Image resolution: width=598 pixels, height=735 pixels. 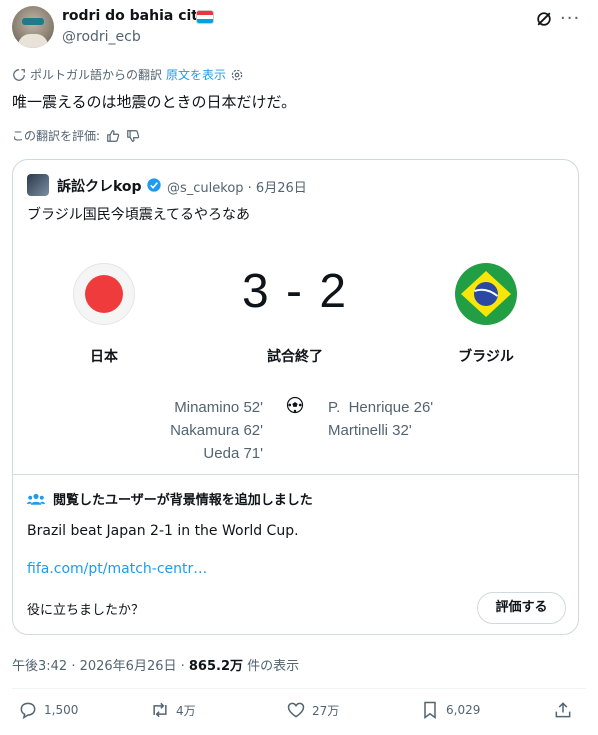 I want to click on quoted-text: ブラジル国民今頃震えてるやろなあ, so click(x=139, y=215).